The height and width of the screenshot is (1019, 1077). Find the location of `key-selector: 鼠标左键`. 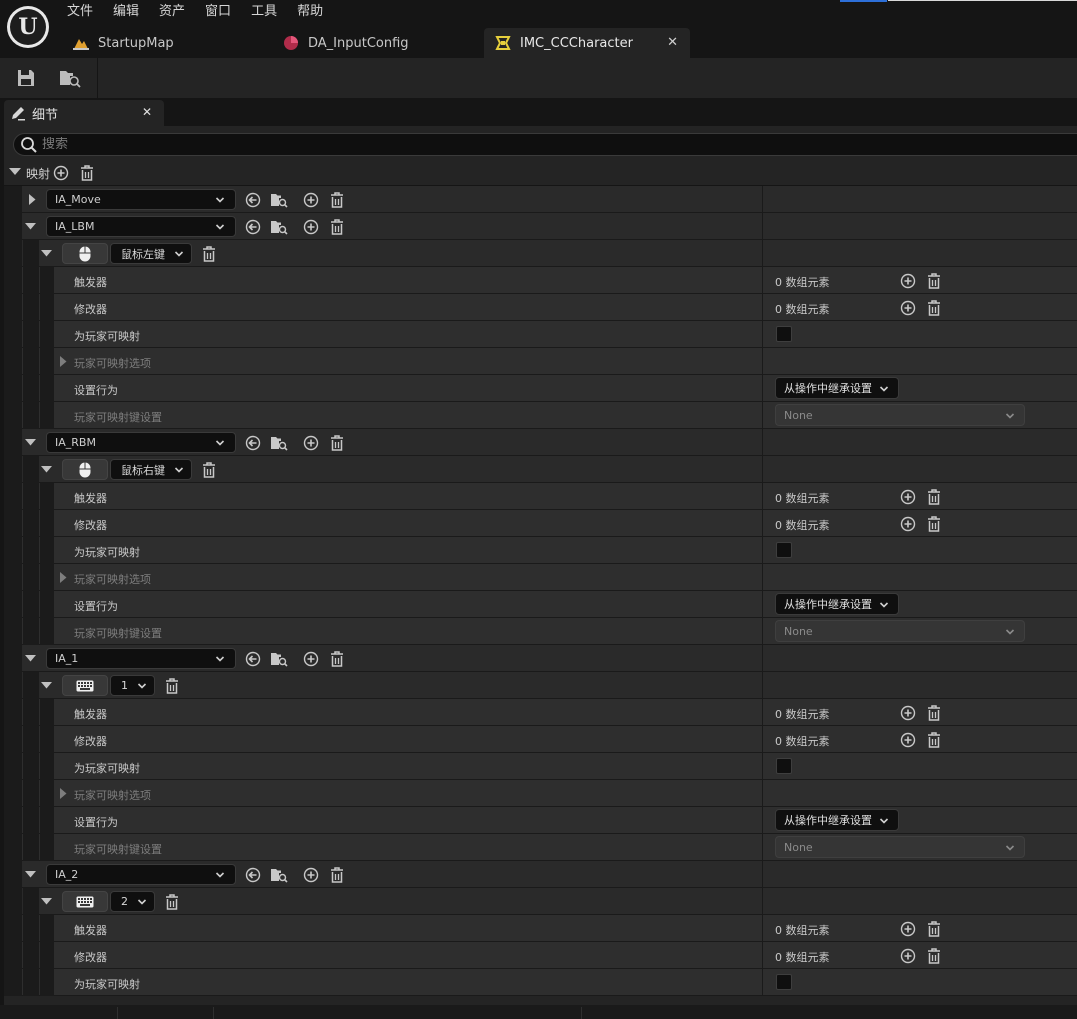

key-selector: 鼠标左键 is located at coordinates (151, 253).